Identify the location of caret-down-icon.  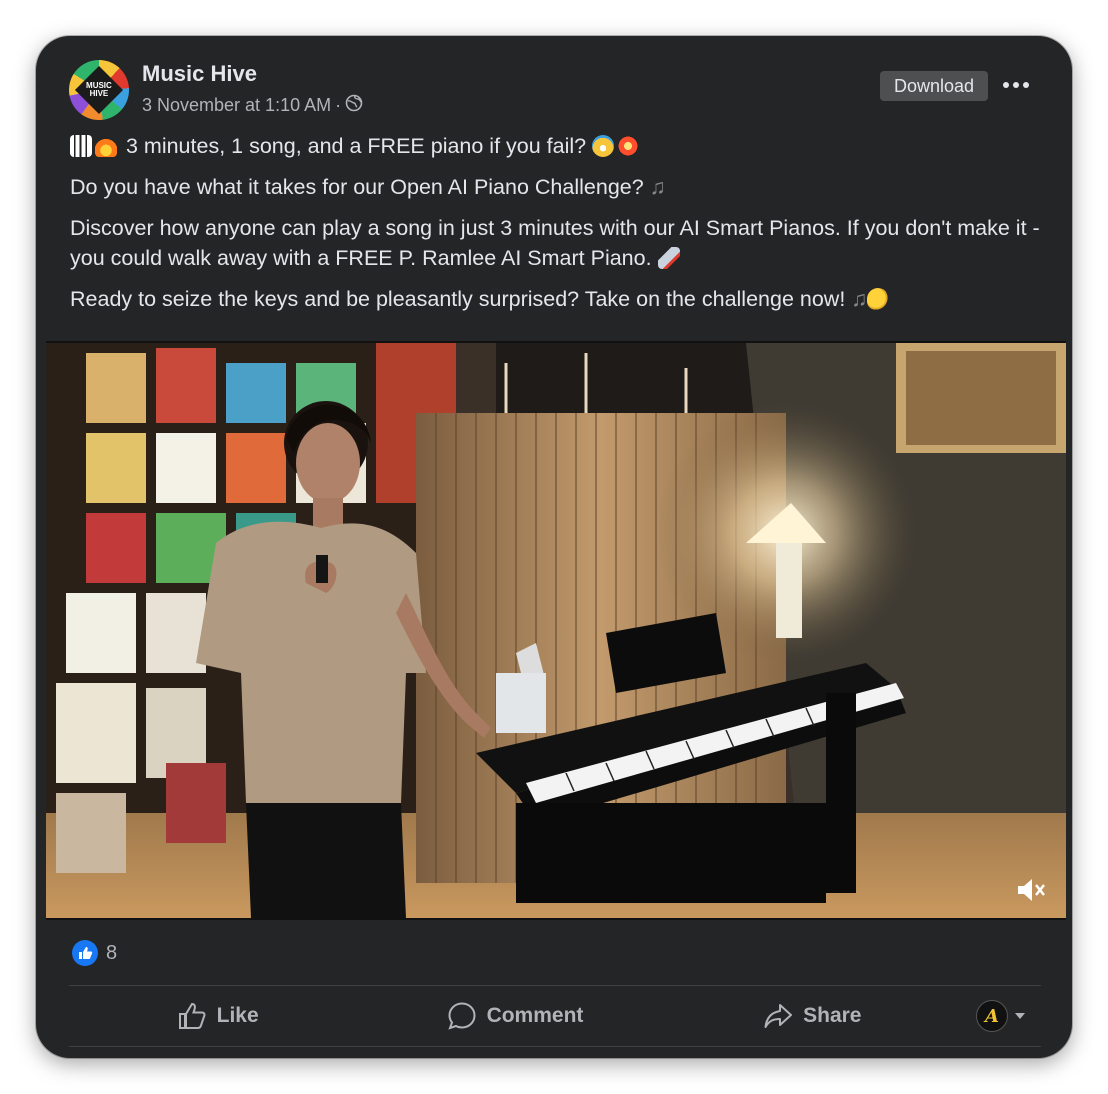
(1019, 1016).